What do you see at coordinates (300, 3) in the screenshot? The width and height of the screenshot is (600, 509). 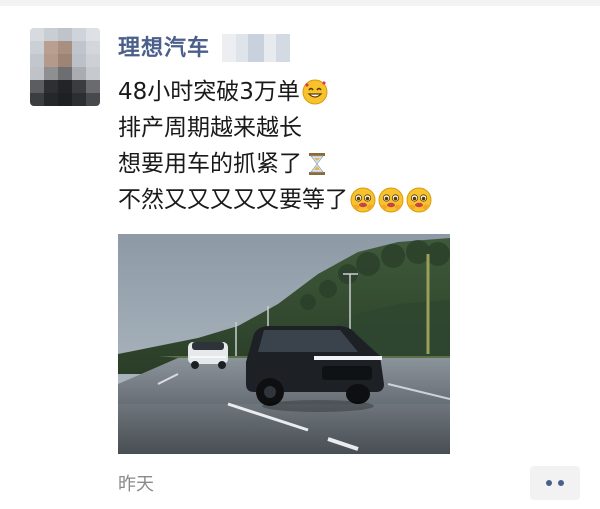 I see `top-divider` at bounding box center [300, 3].